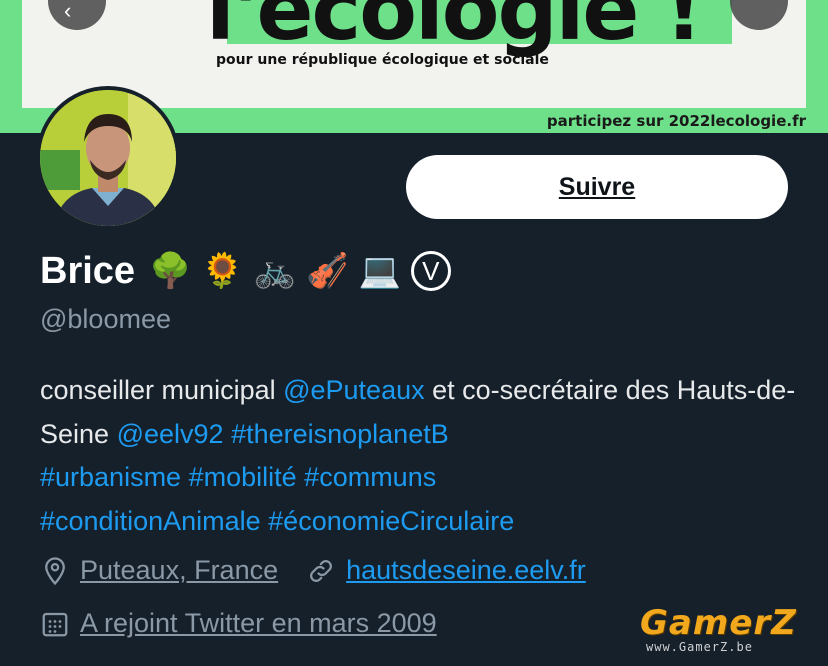 The height and width of the screenshot is (666, 828). Describe the element at coordinates (110, 477) in the screenshot. I see `hashtag-link: #urbanisme` at that location.